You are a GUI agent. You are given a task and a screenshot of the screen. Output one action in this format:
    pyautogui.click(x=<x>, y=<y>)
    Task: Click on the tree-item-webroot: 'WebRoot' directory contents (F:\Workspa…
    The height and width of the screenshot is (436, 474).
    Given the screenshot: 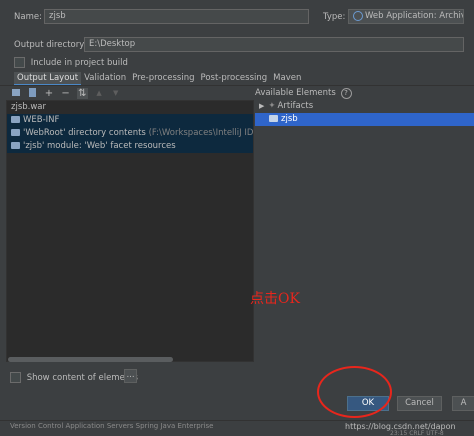 What is the action you would take?
    pyautogui.click(x=130, y=133)
    